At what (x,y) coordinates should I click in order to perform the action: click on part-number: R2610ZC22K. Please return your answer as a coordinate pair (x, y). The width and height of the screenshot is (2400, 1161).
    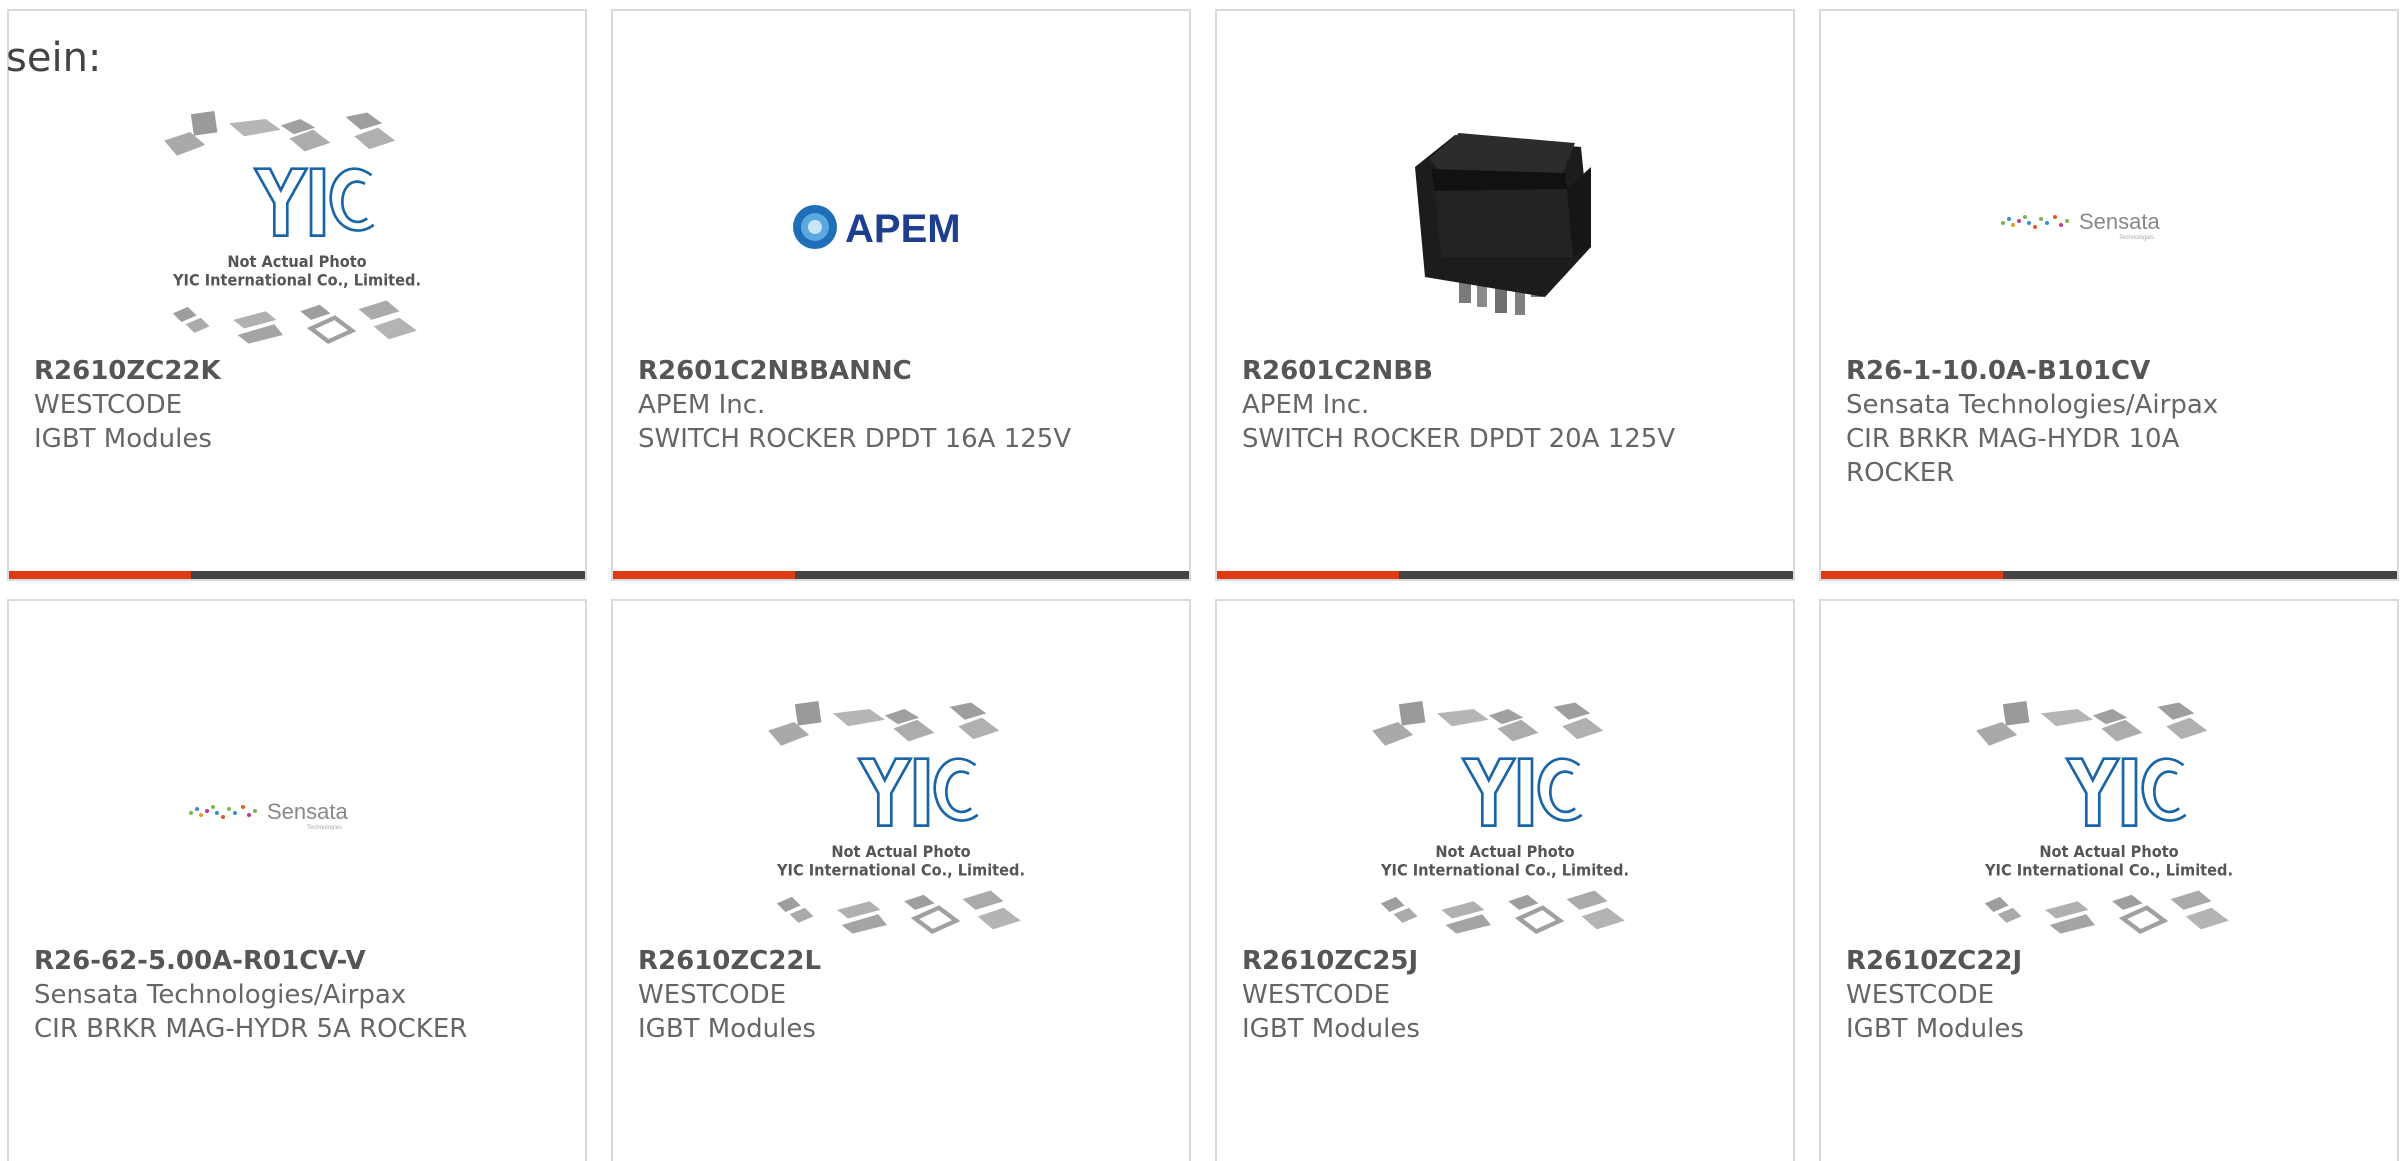
    Looking at the image, I should click on (299, 371).